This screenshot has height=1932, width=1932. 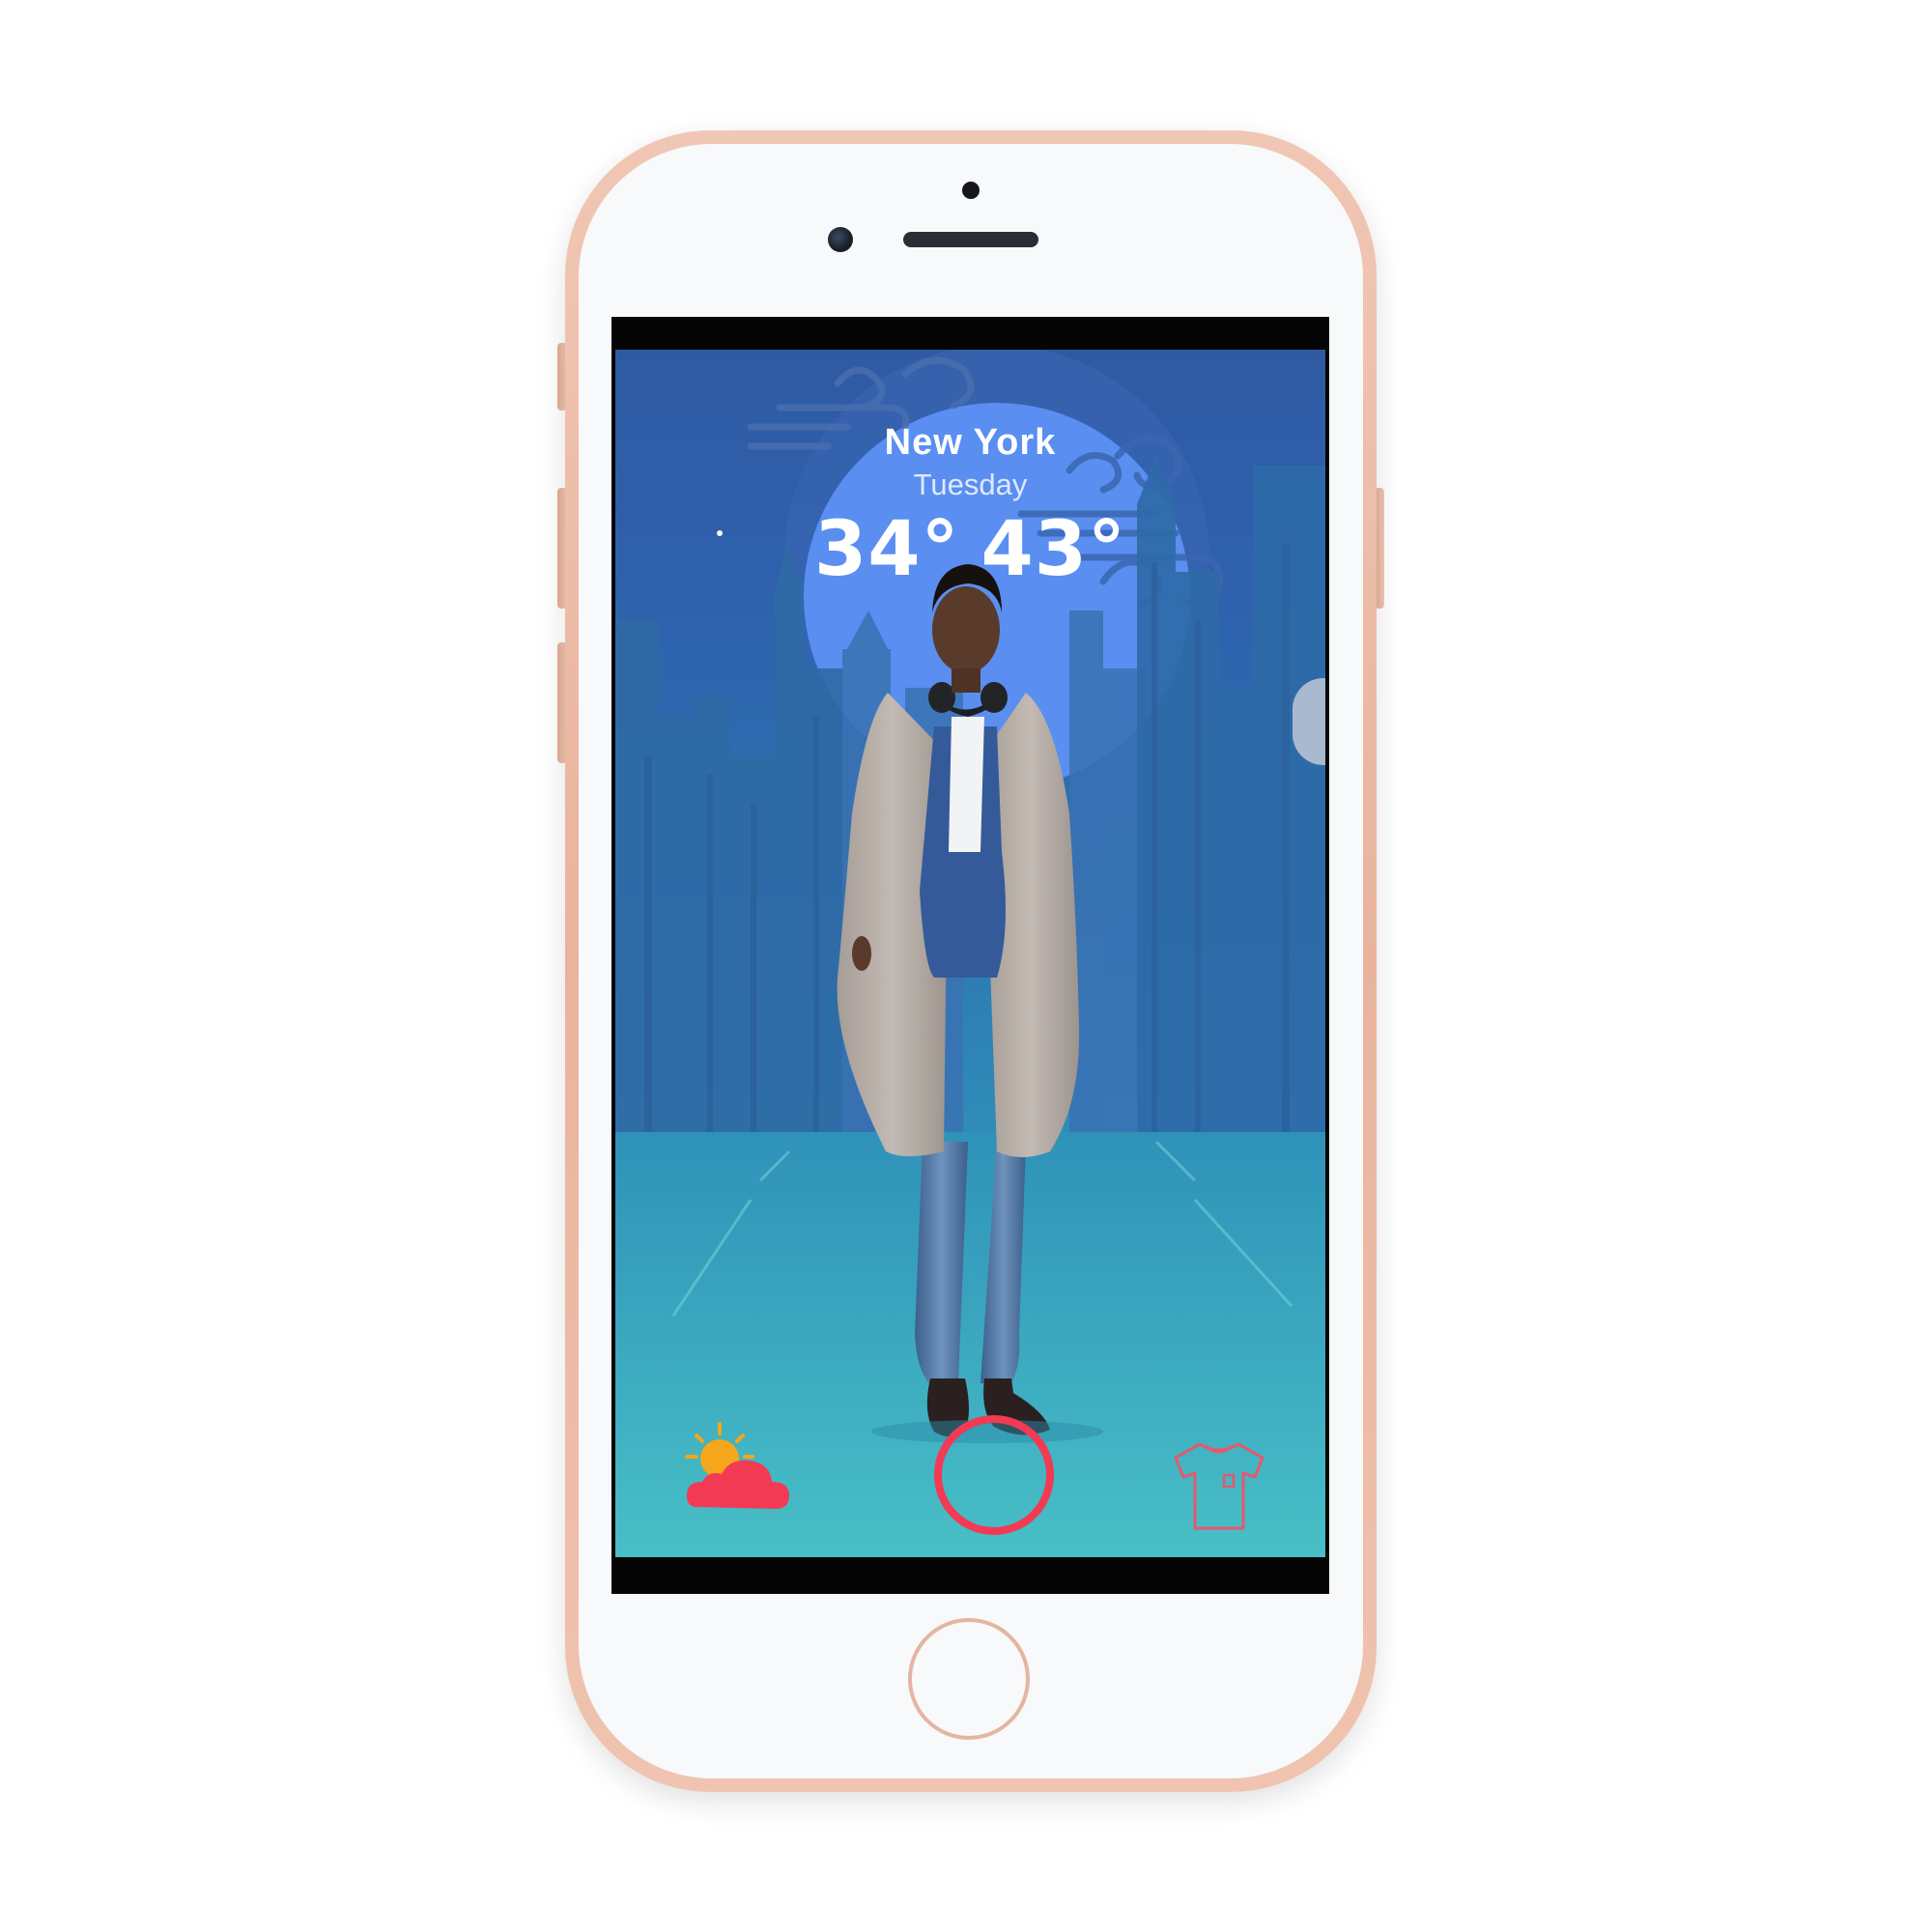 I want to click on capture-nav-button, so click(x=994, y=1475).